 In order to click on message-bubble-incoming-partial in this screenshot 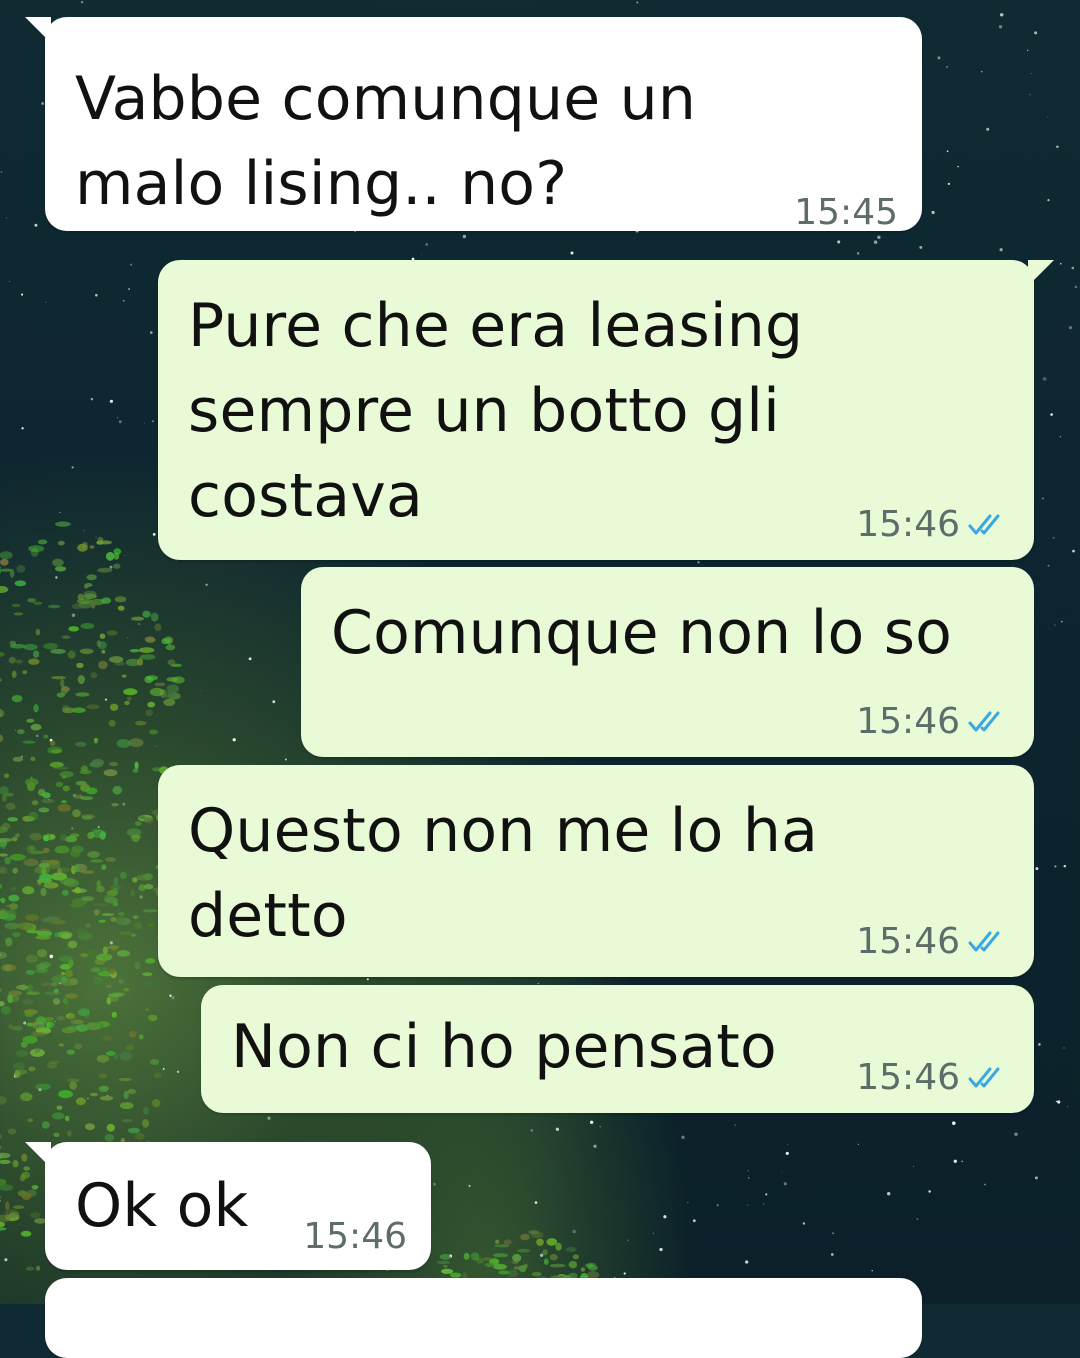, I will do `click(483, 1318)`.